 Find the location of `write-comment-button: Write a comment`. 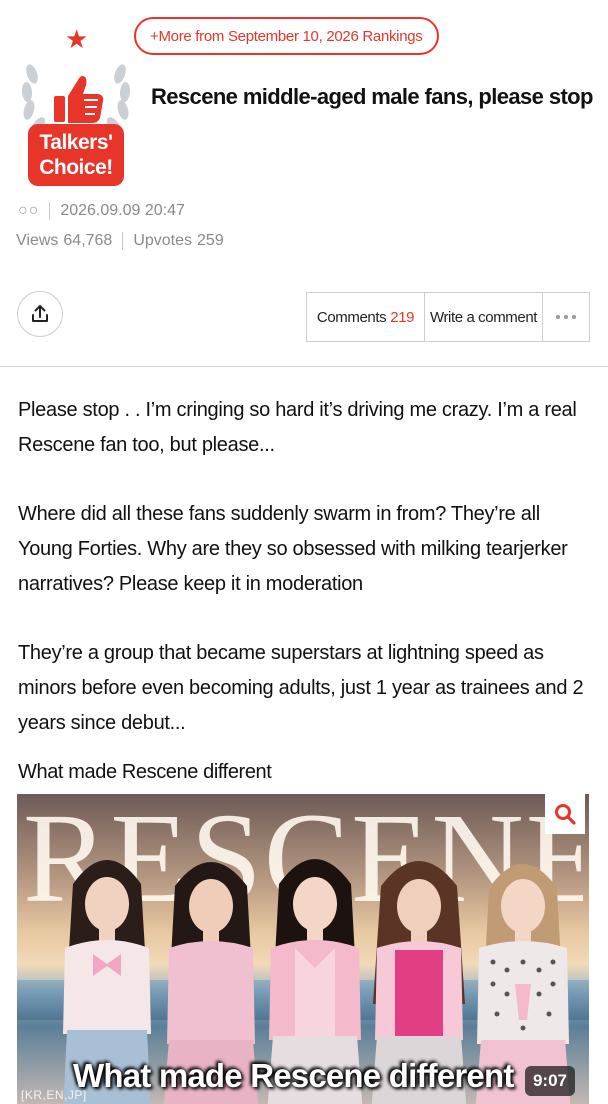

write-comment-button: Write a comment is located at coordinates (484, 317).